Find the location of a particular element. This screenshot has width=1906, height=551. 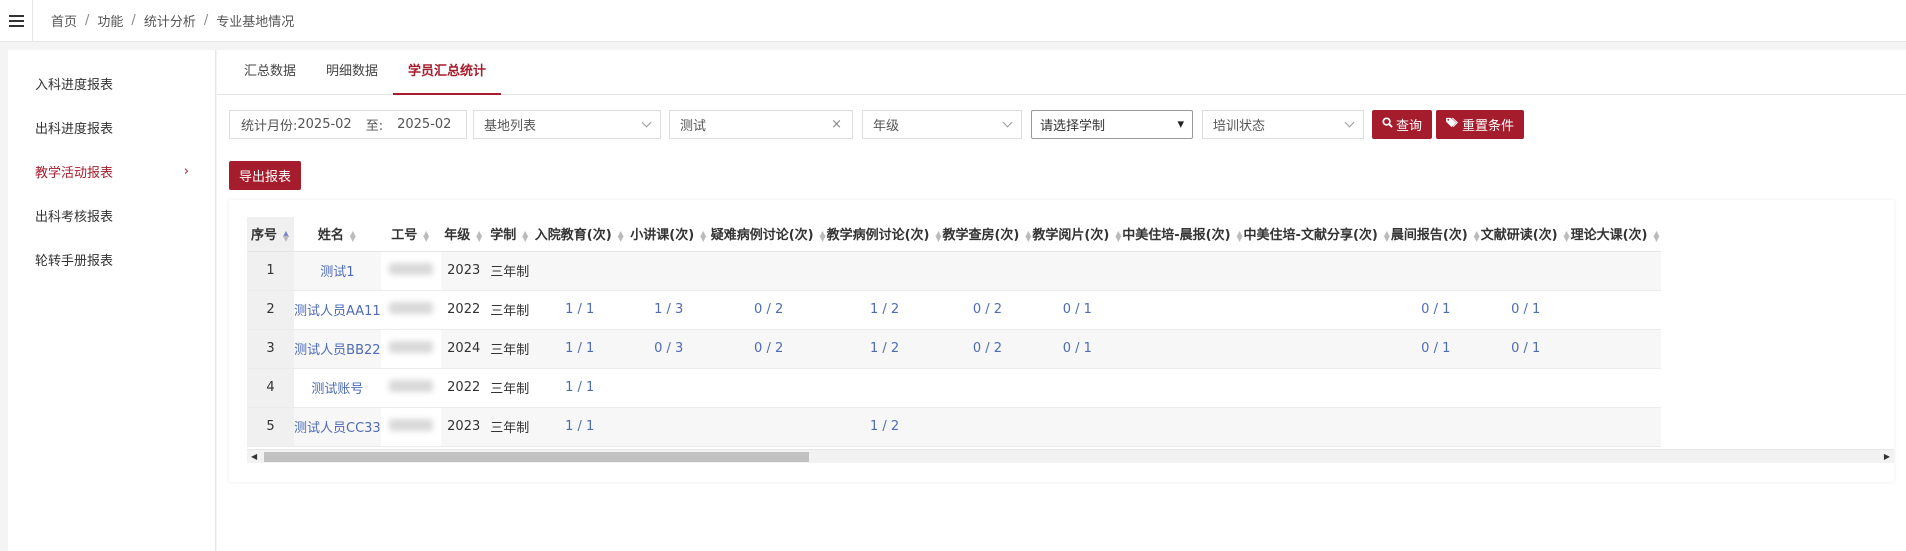

student-name-link: 测试人员AA11 is located at coordinates (337, 310).